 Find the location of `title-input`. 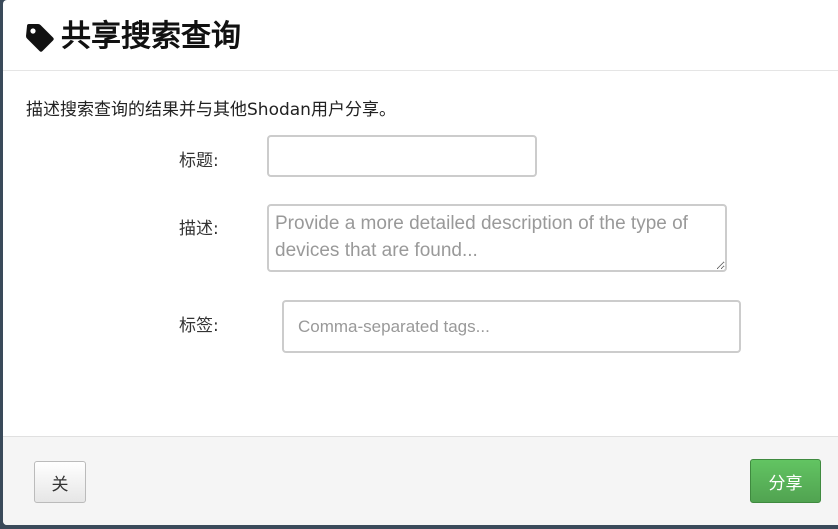

title-input is located at coordinates (402, 156).